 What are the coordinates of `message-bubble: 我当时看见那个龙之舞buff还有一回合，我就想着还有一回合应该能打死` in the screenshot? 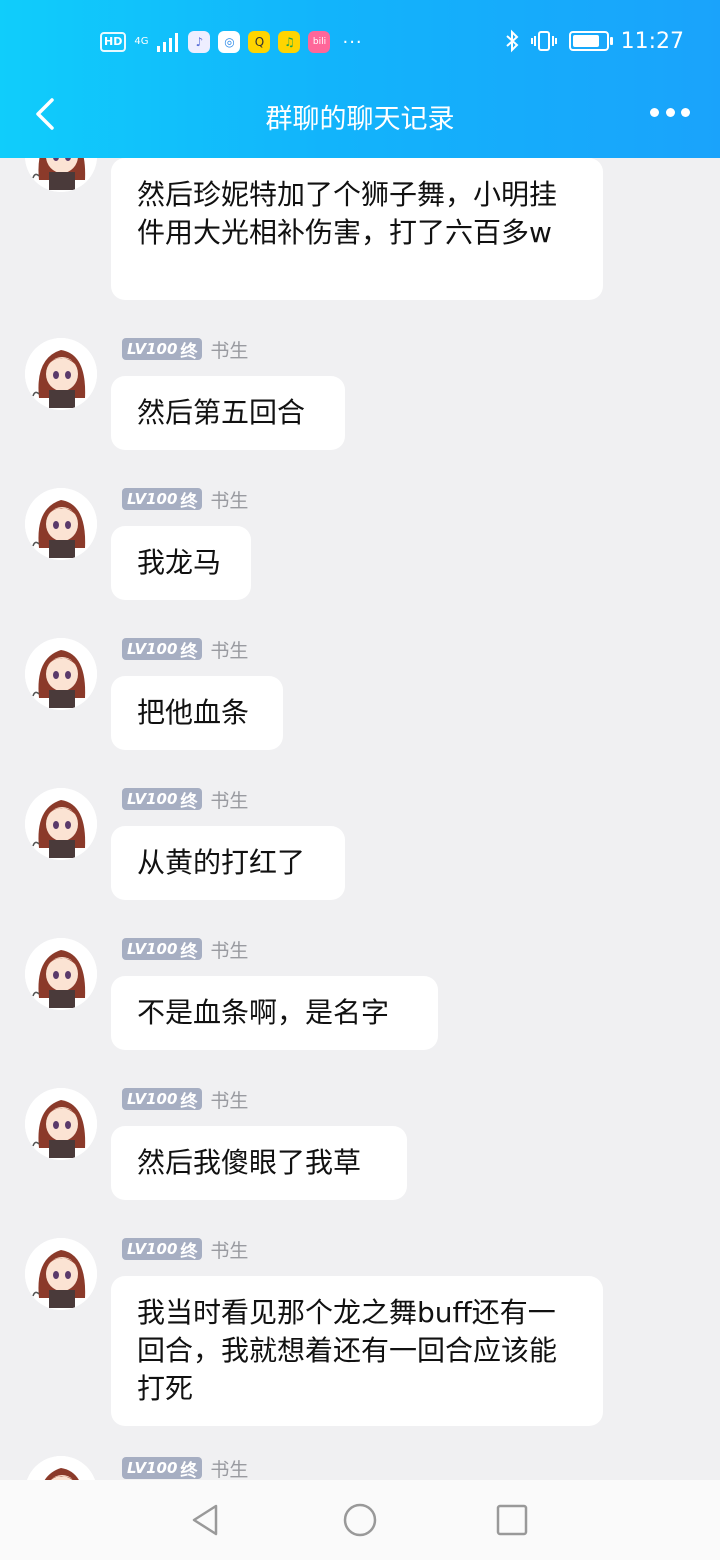 It's located at (357, 1351).